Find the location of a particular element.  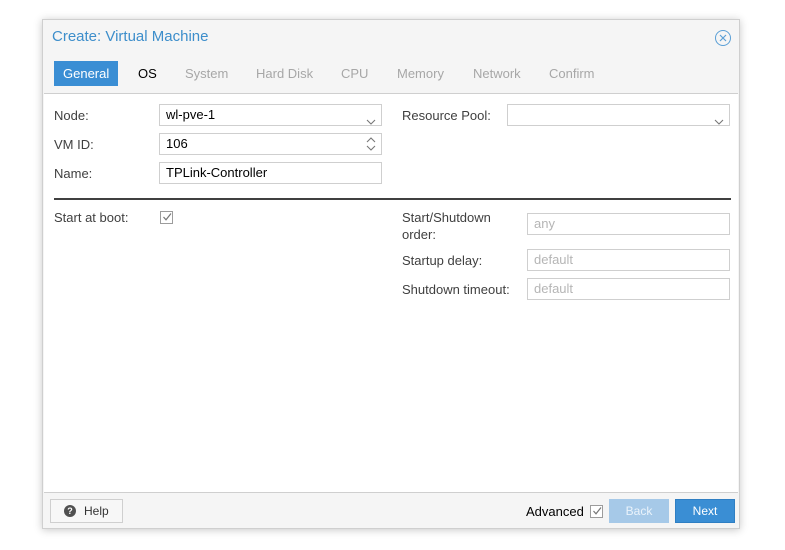

name-value: TPLink-Controller is located at coordinates (217, 172).